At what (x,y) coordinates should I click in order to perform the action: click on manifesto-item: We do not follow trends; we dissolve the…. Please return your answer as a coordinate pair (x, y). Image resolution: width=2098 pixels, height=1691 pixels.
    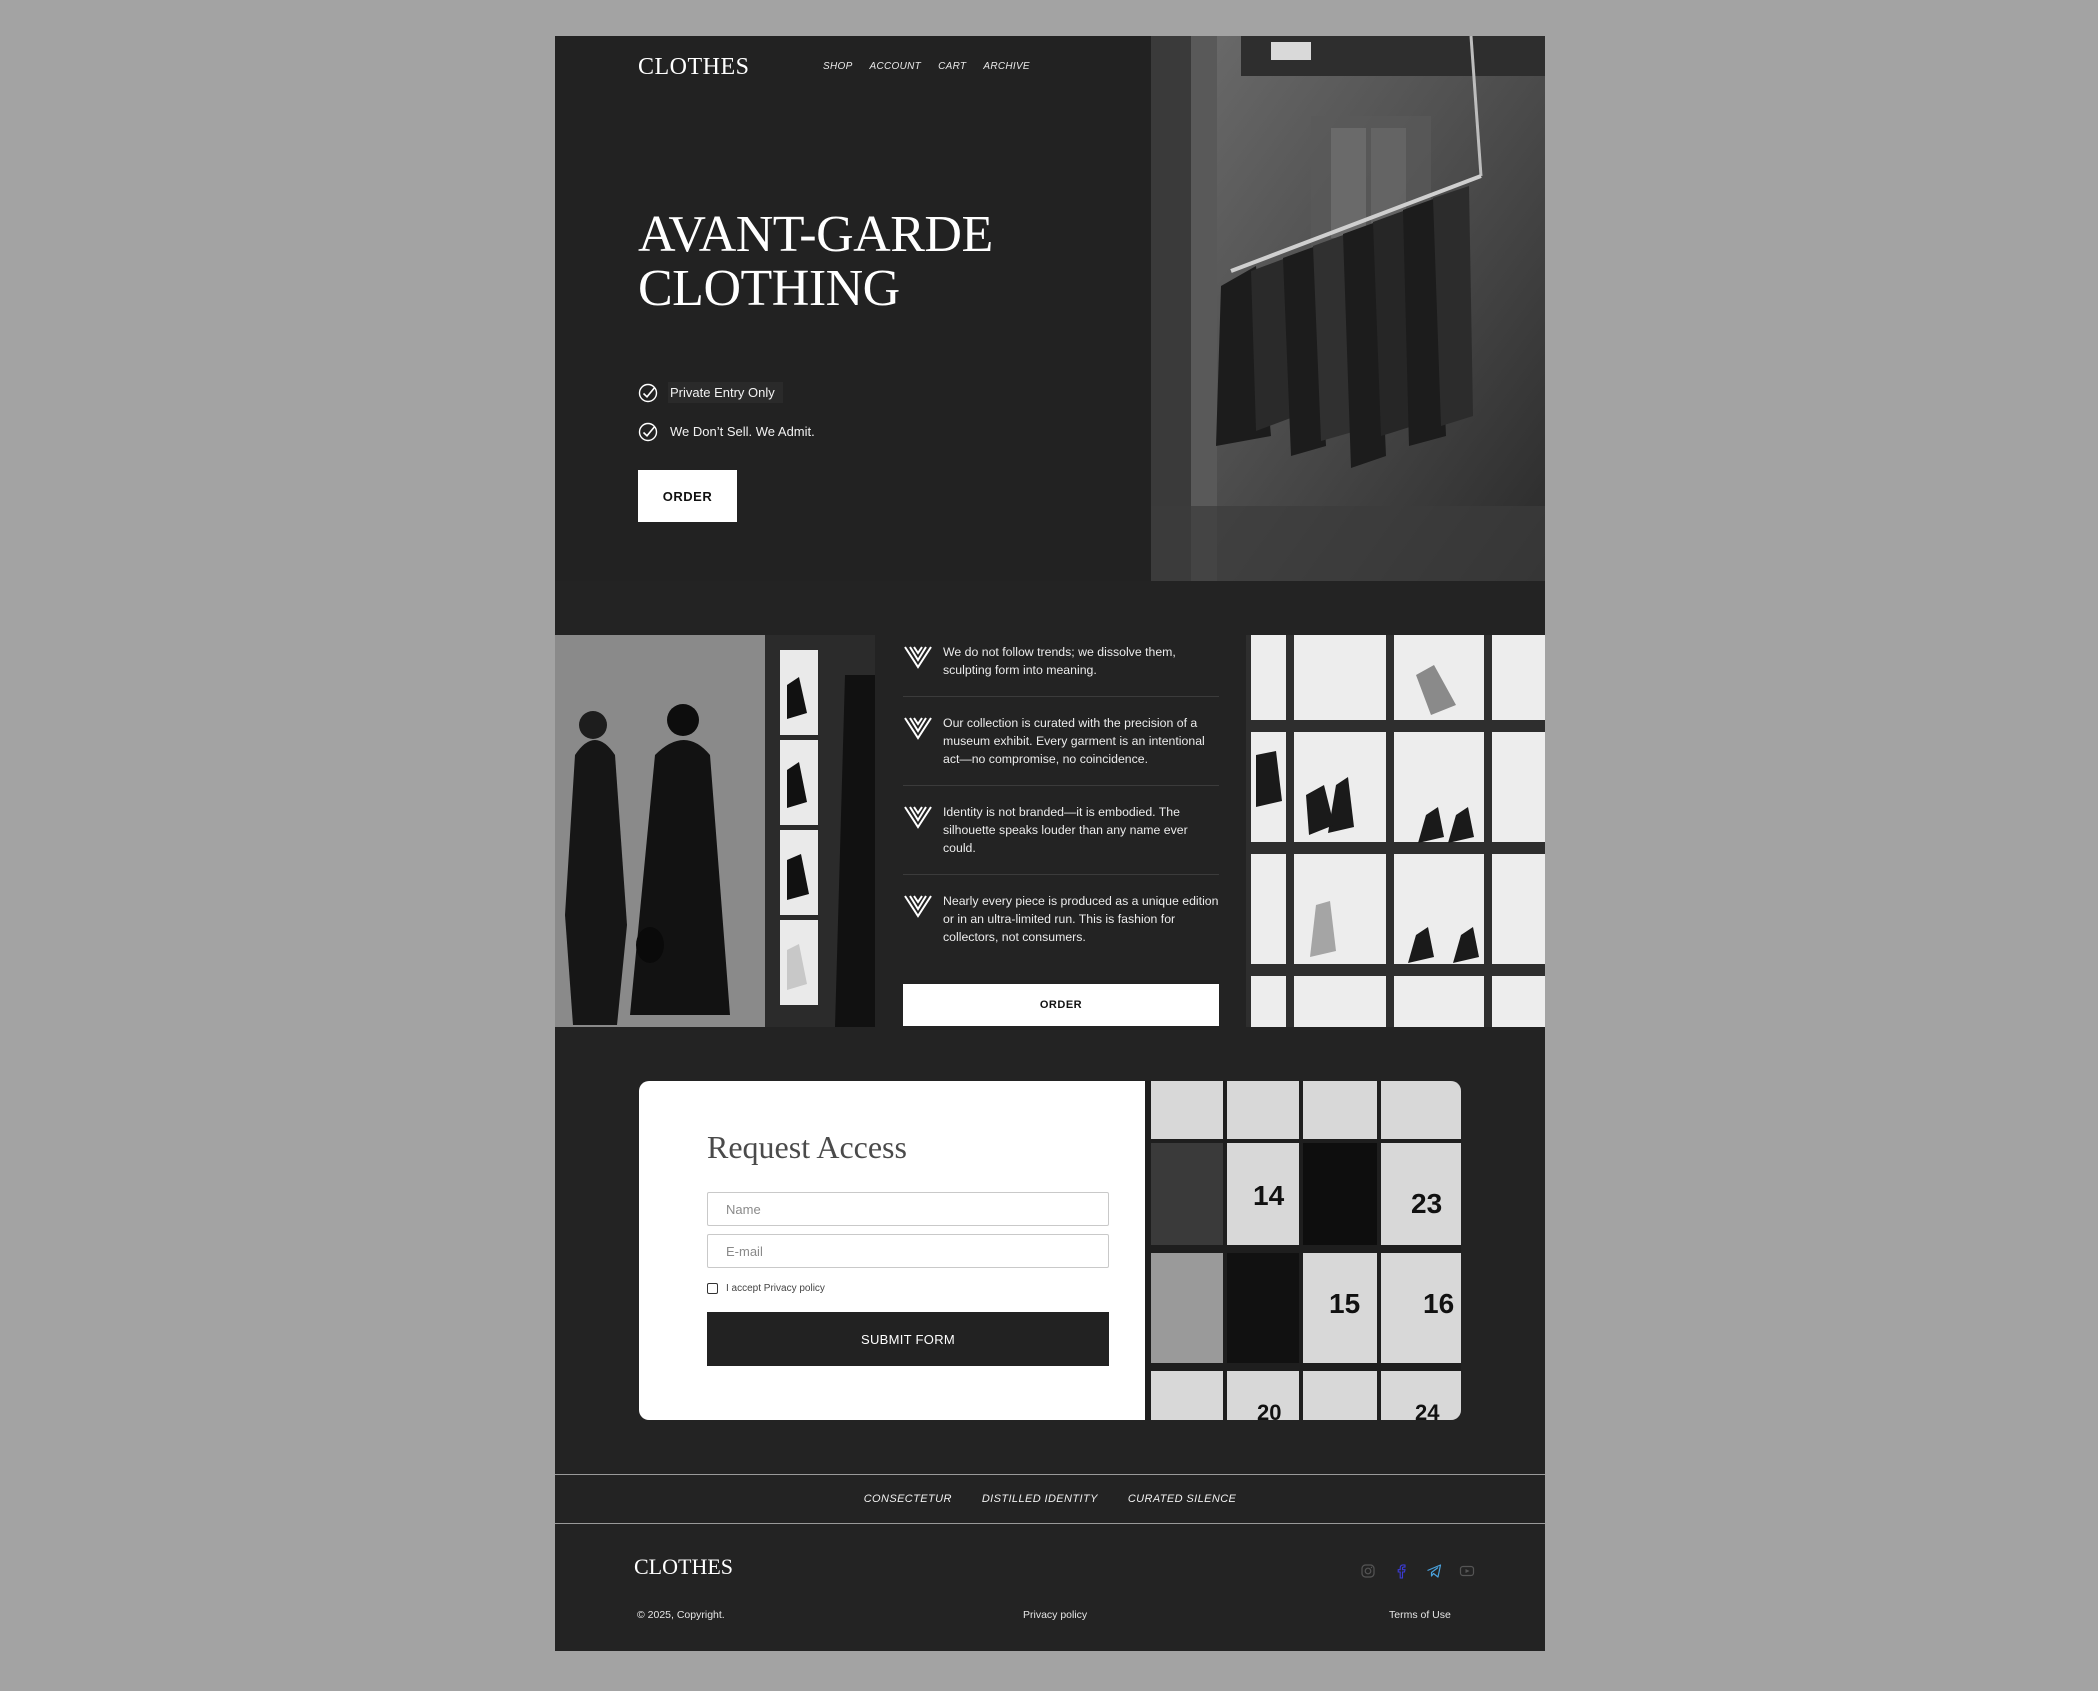
    Looking at the image, I should click on (1061, 666).